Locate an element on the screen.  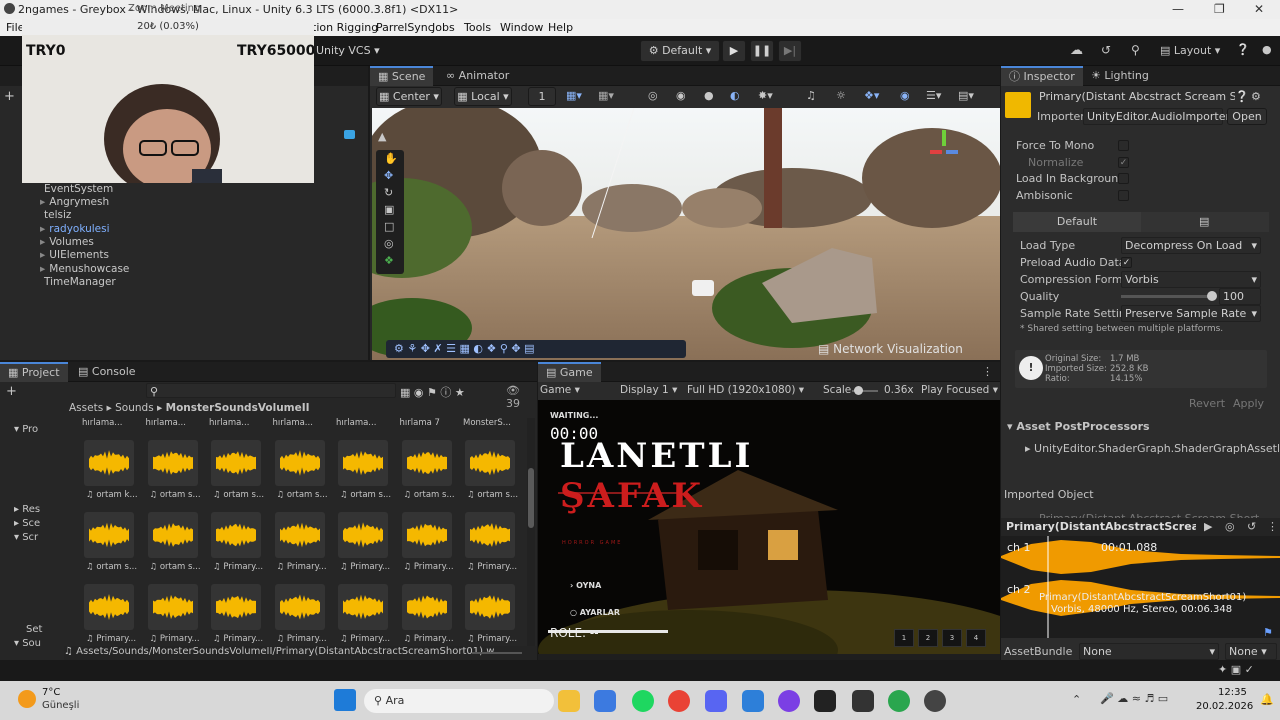
breadcrumb-current: MonsterSoundsVolumeII is located at coordinates (238, 408).